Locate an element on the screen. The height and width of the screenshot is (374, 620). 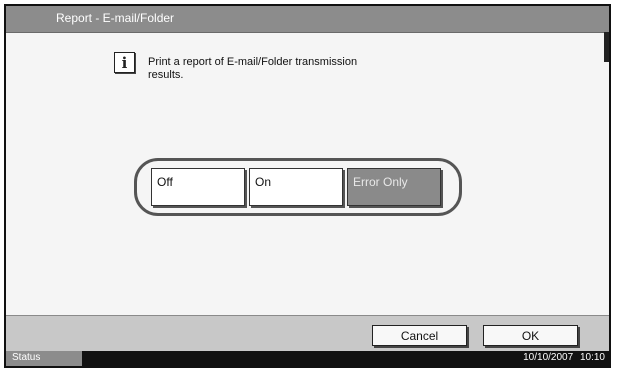
status-date: 10/10/2007 is located at coordinates (548, 357).